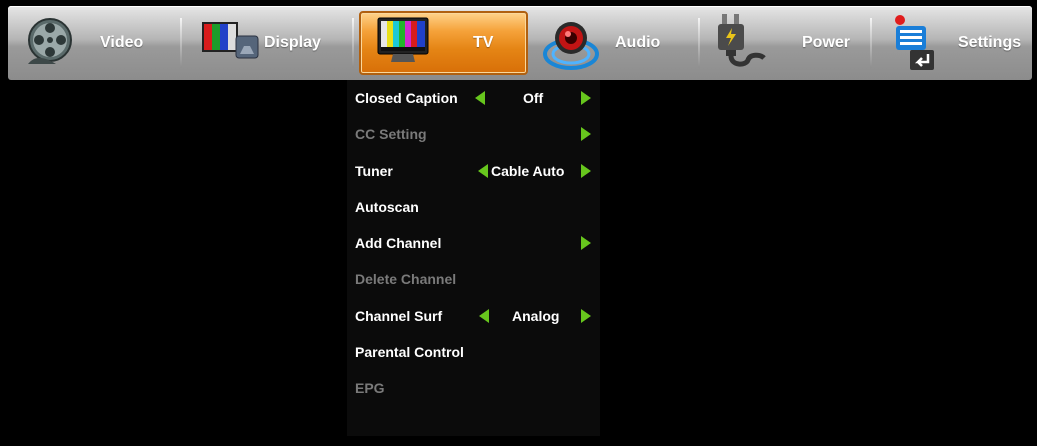  Describe the element at coordinates (374, 171) in the screenshot. I see `menu-item-label: Tuner` at that location.